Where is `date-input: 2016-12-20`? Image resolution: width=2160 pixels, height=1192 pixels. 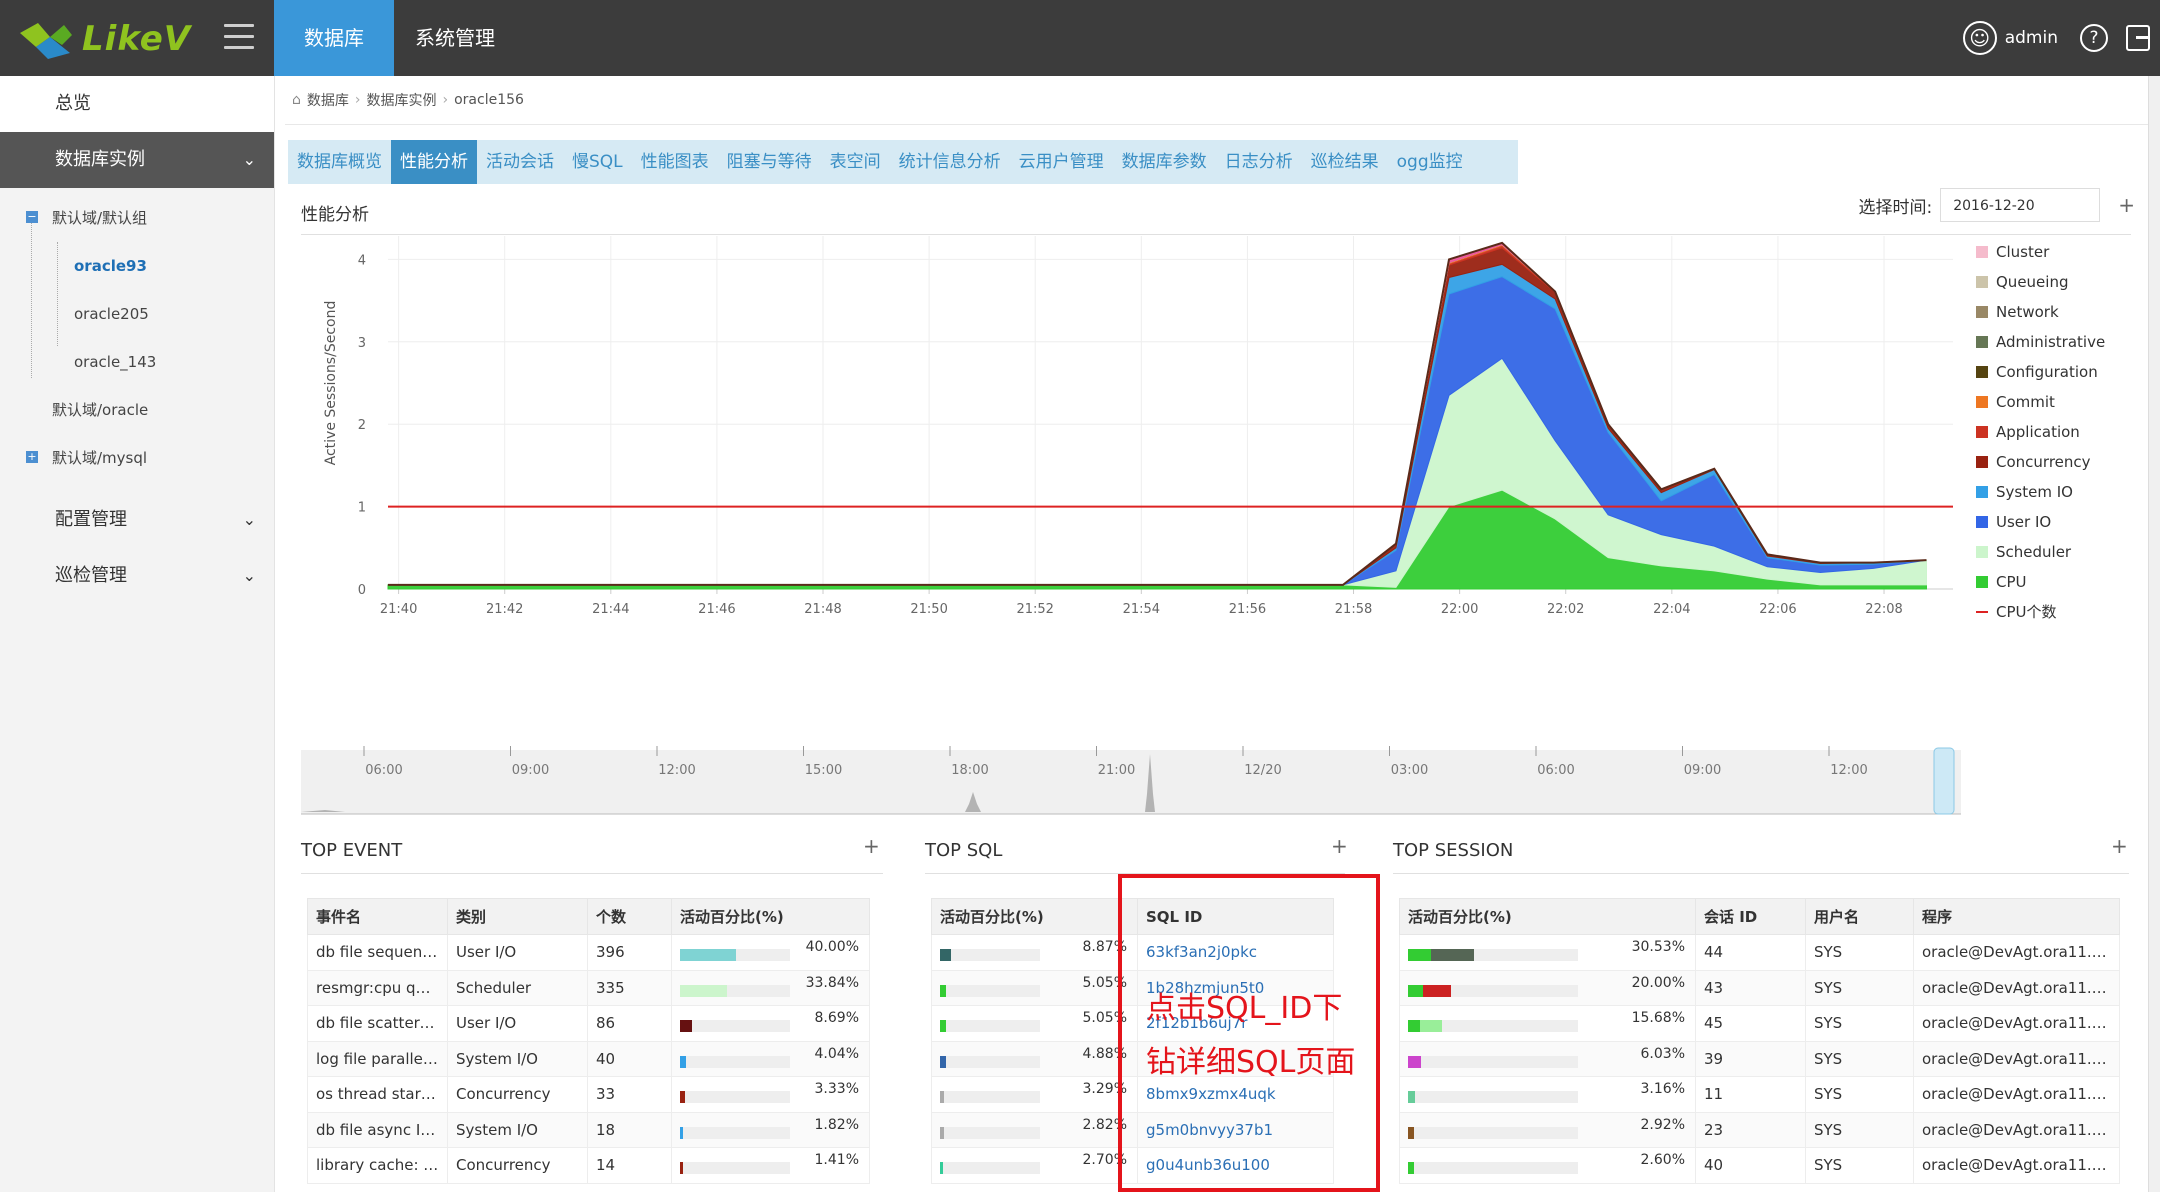
date-input: 2016-12-20 is located at coordinates (2020, 205).